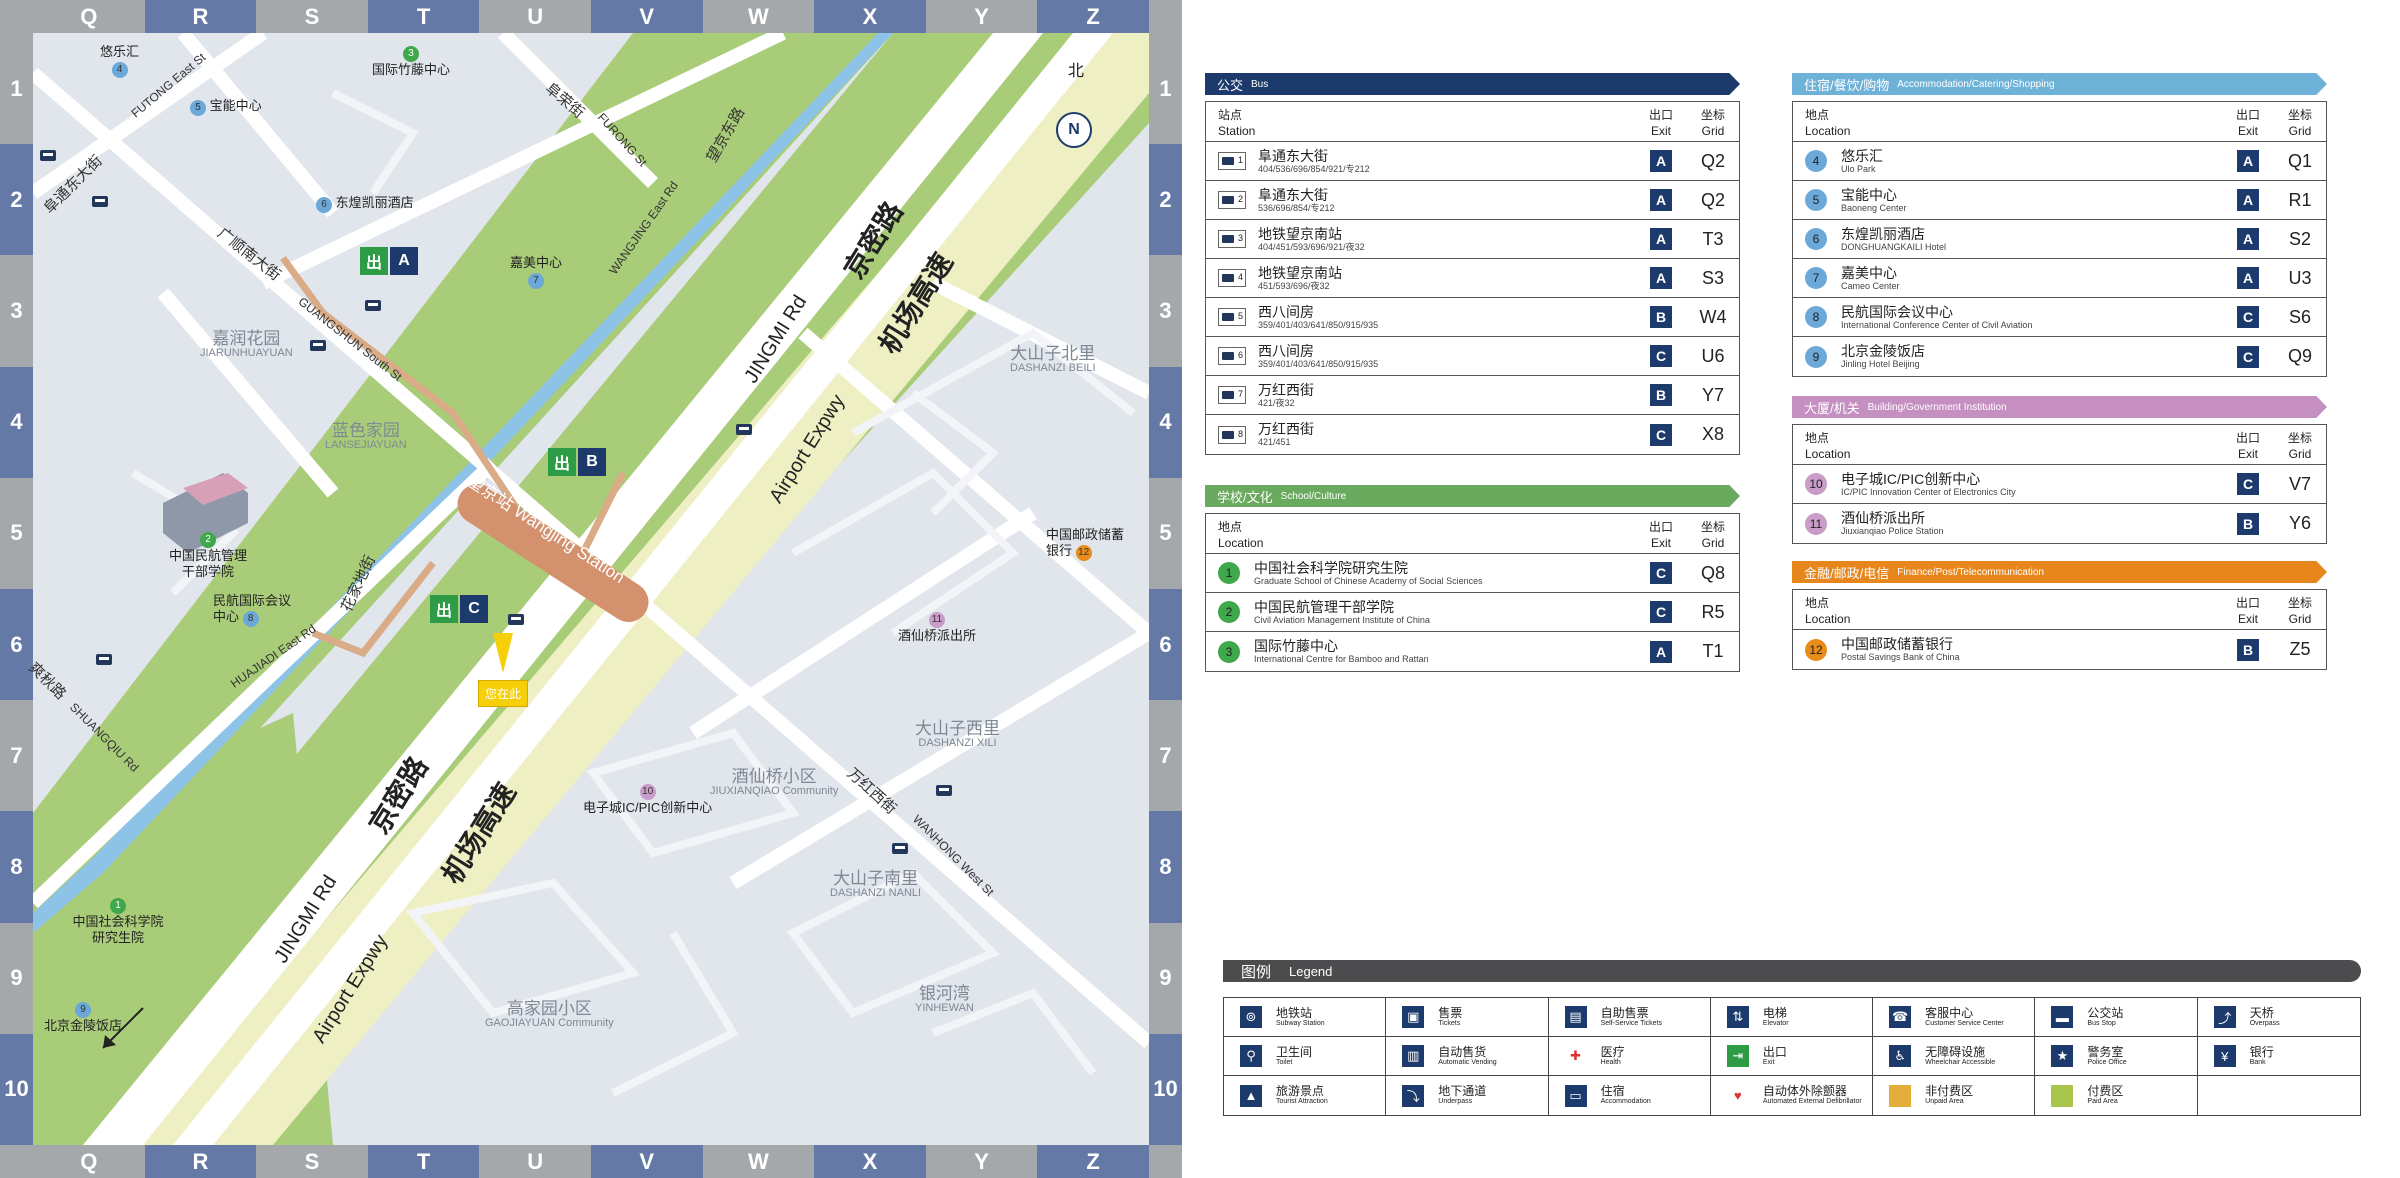  What do you see at coordinates (1472, 317) in the screenshot?
I see `bus-row: 5 西八间房 359/401/403/641/850/915/935 B W4` at bounding box center [1472, 317].